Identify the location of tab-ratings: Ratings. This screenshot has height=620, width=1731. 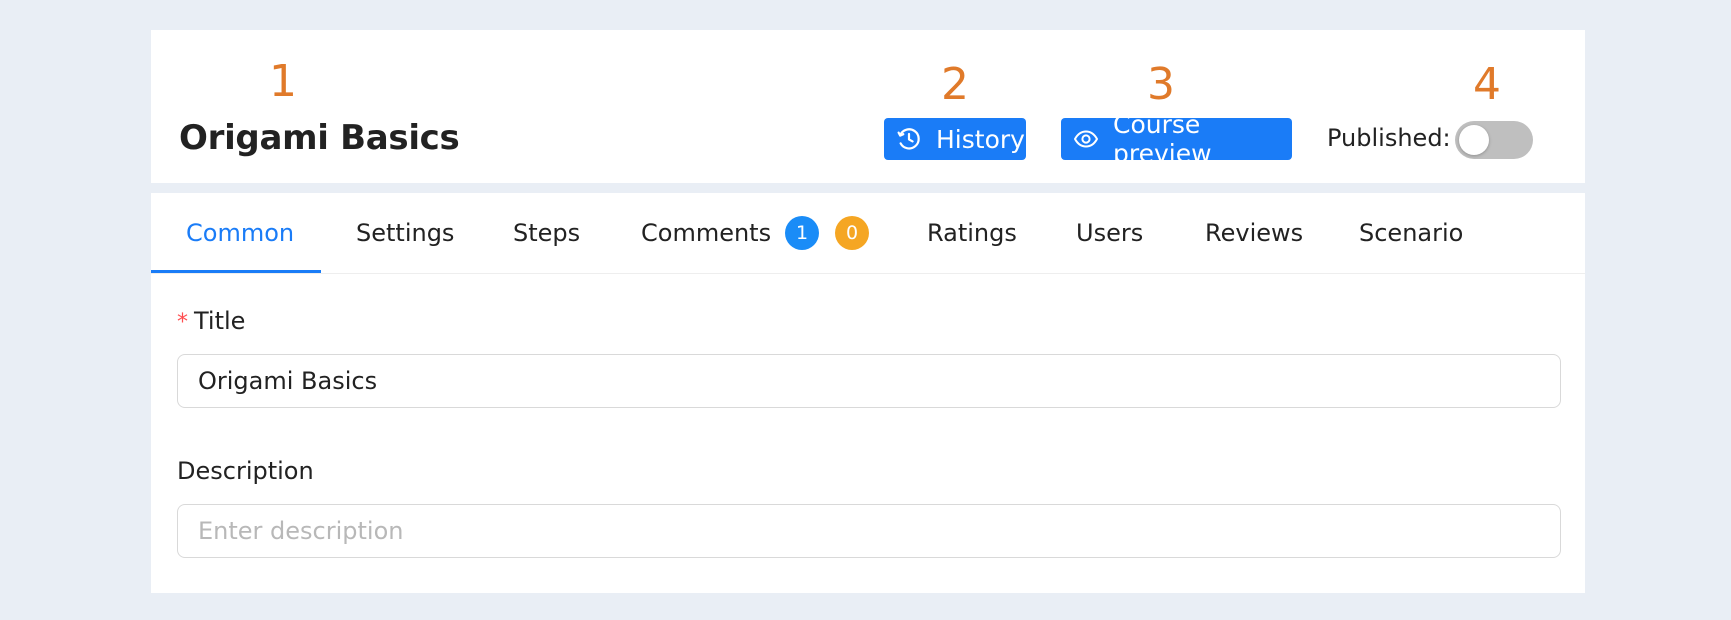
(972, 233).